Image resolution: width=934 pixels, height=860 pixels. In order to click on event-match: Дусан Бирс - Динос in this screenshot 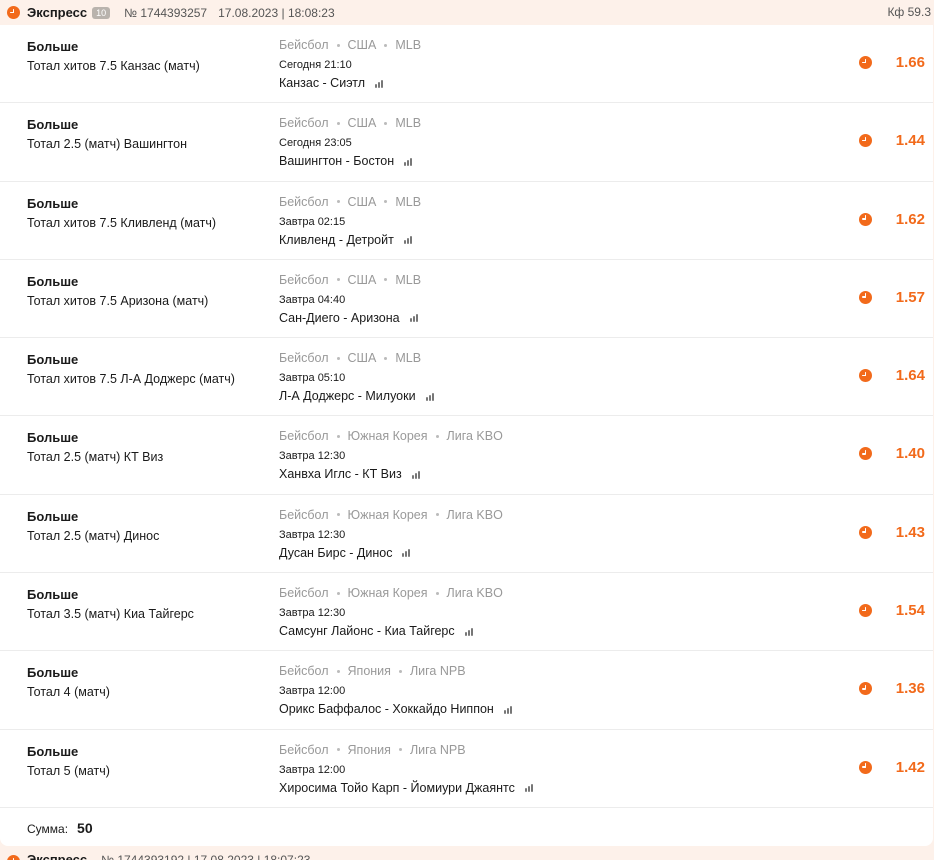, I will do `click(345, 553)`.